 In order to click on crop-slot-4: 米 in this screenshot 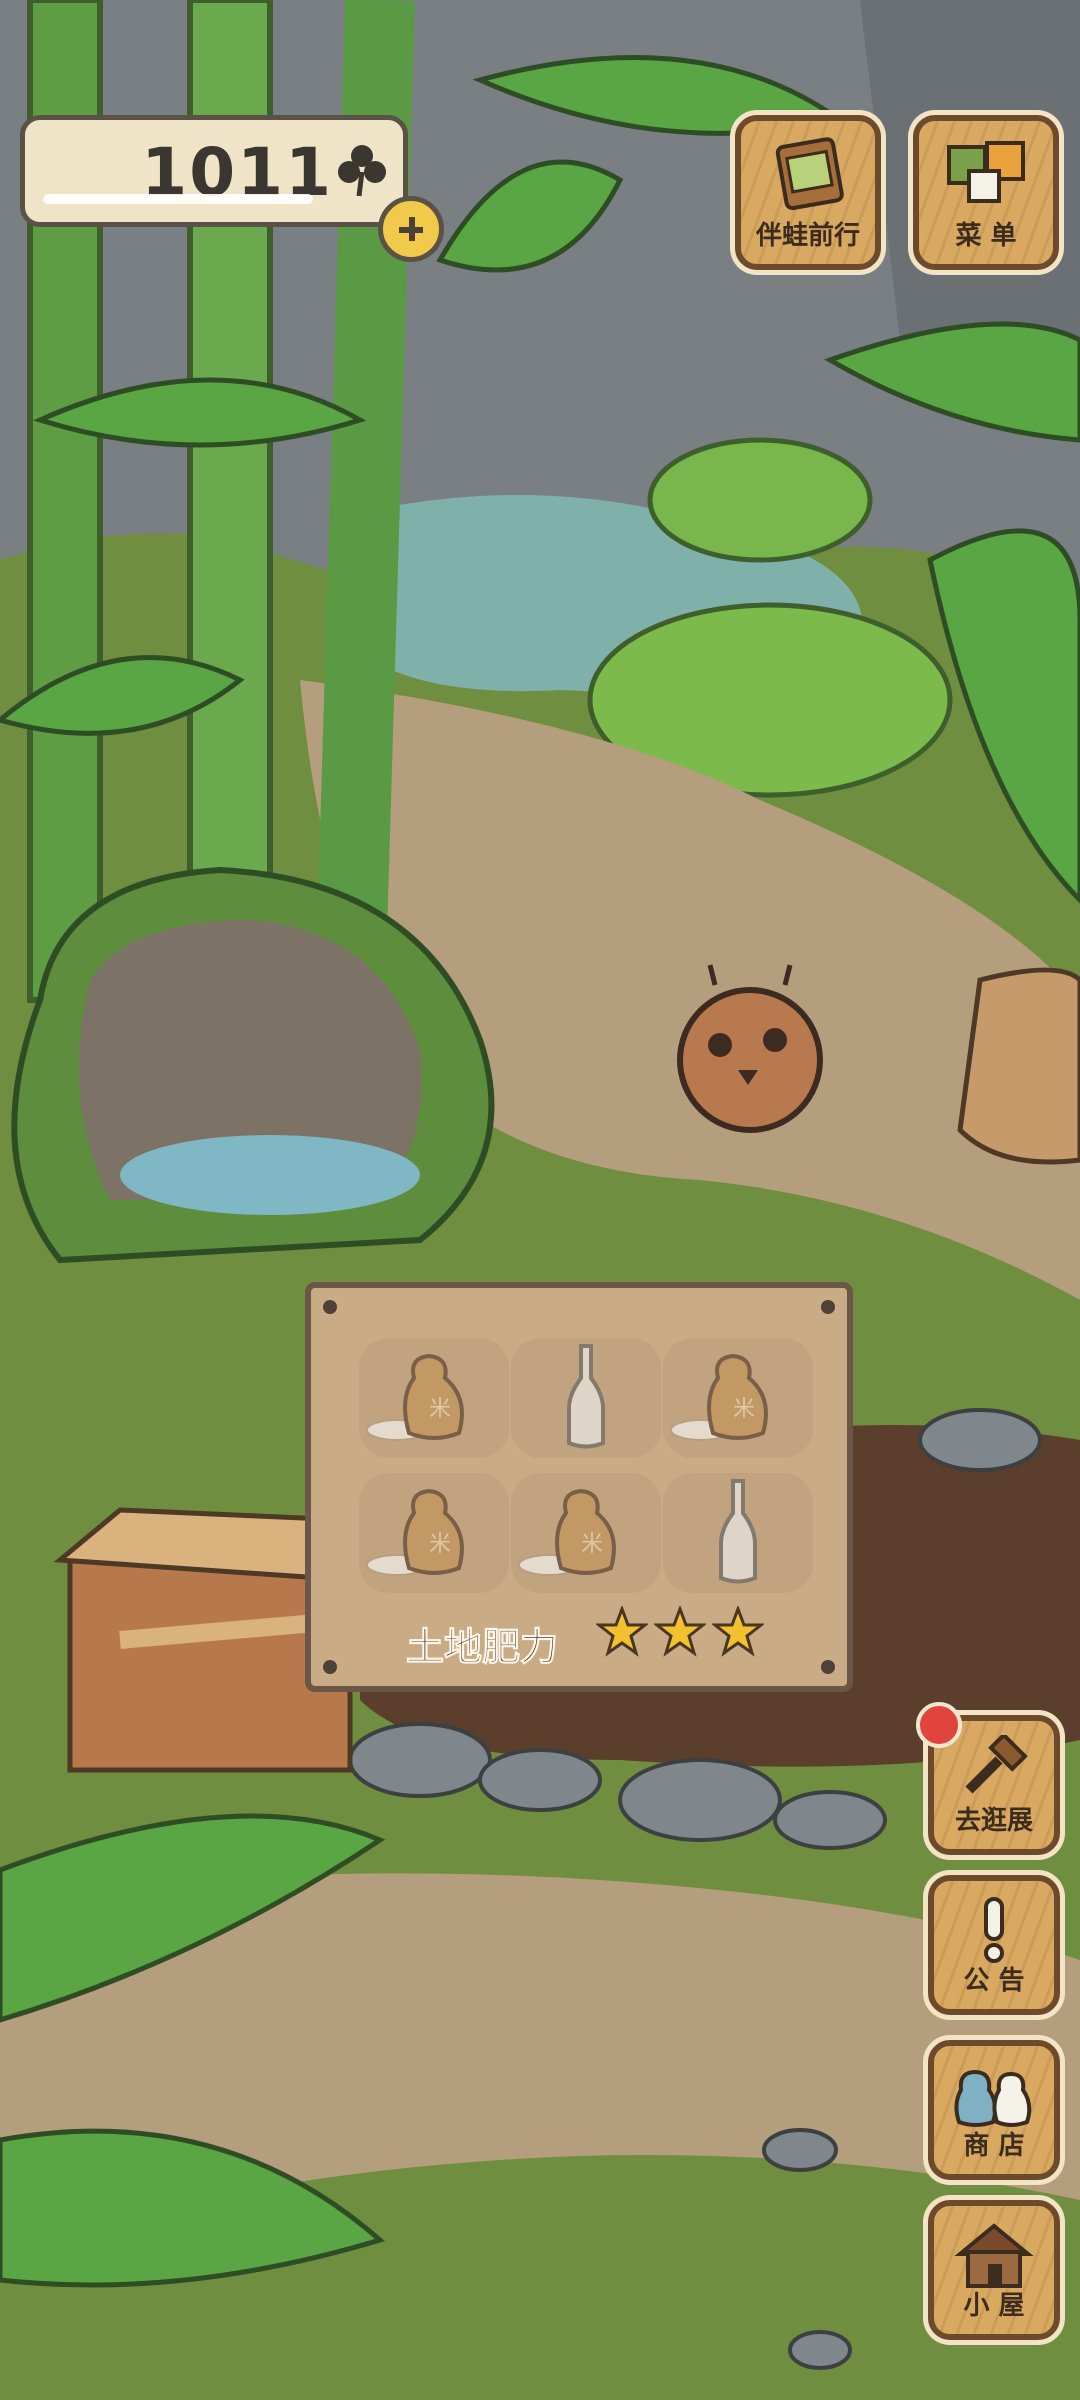, I will do `click(434, 1533)`.